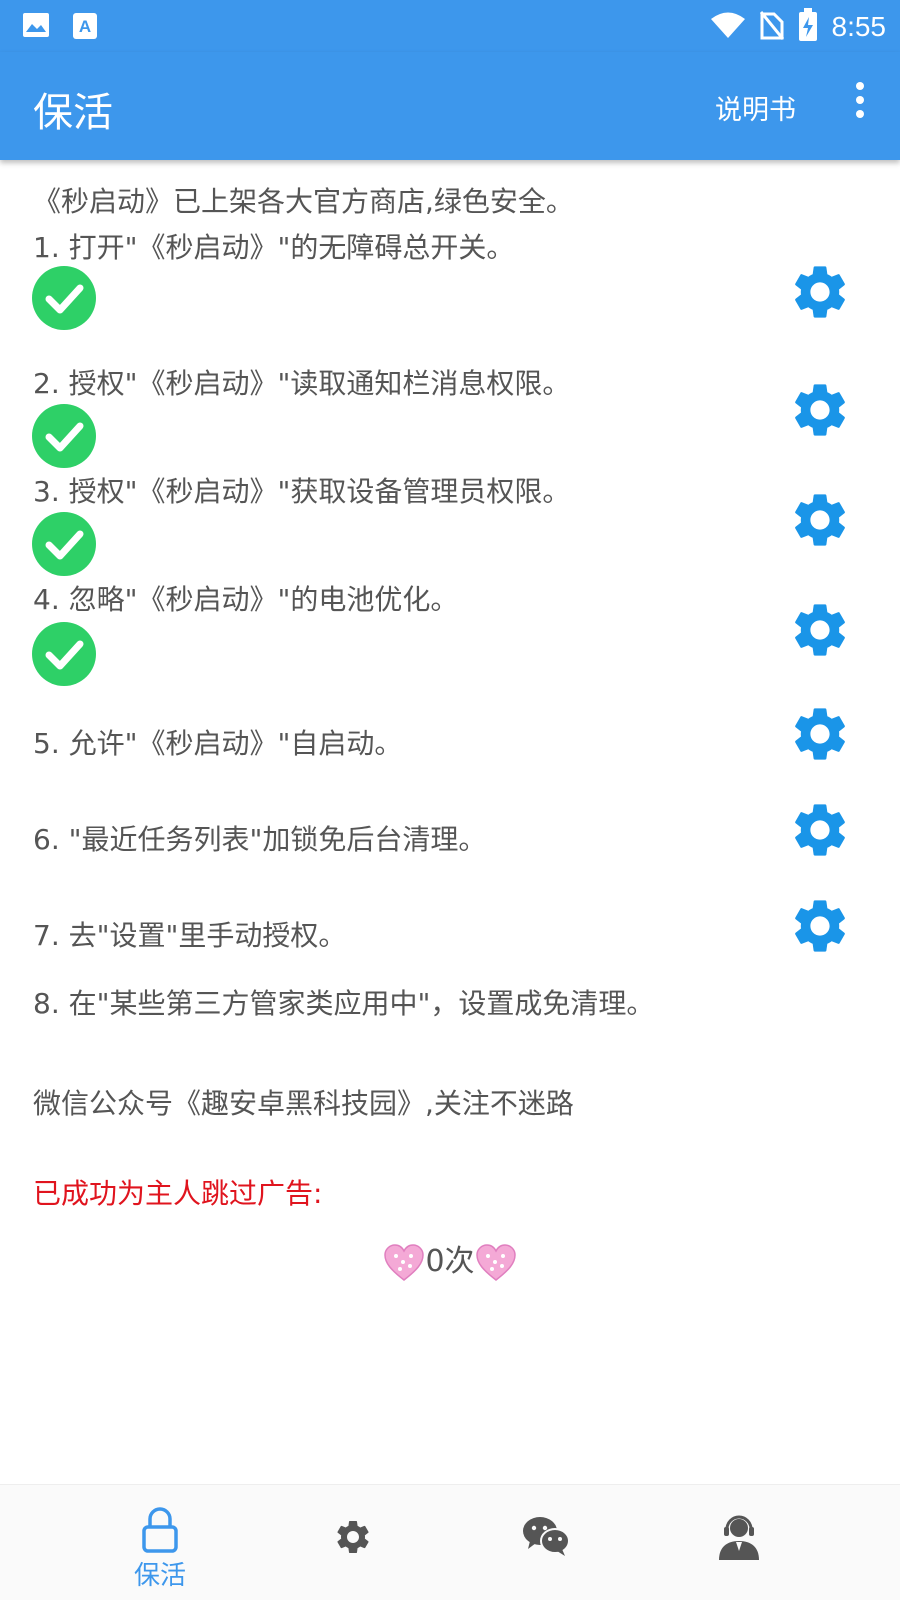 The image size is (900, 1600). I want to click on nav-item-keepalive: 保活, so click(160, 1542).